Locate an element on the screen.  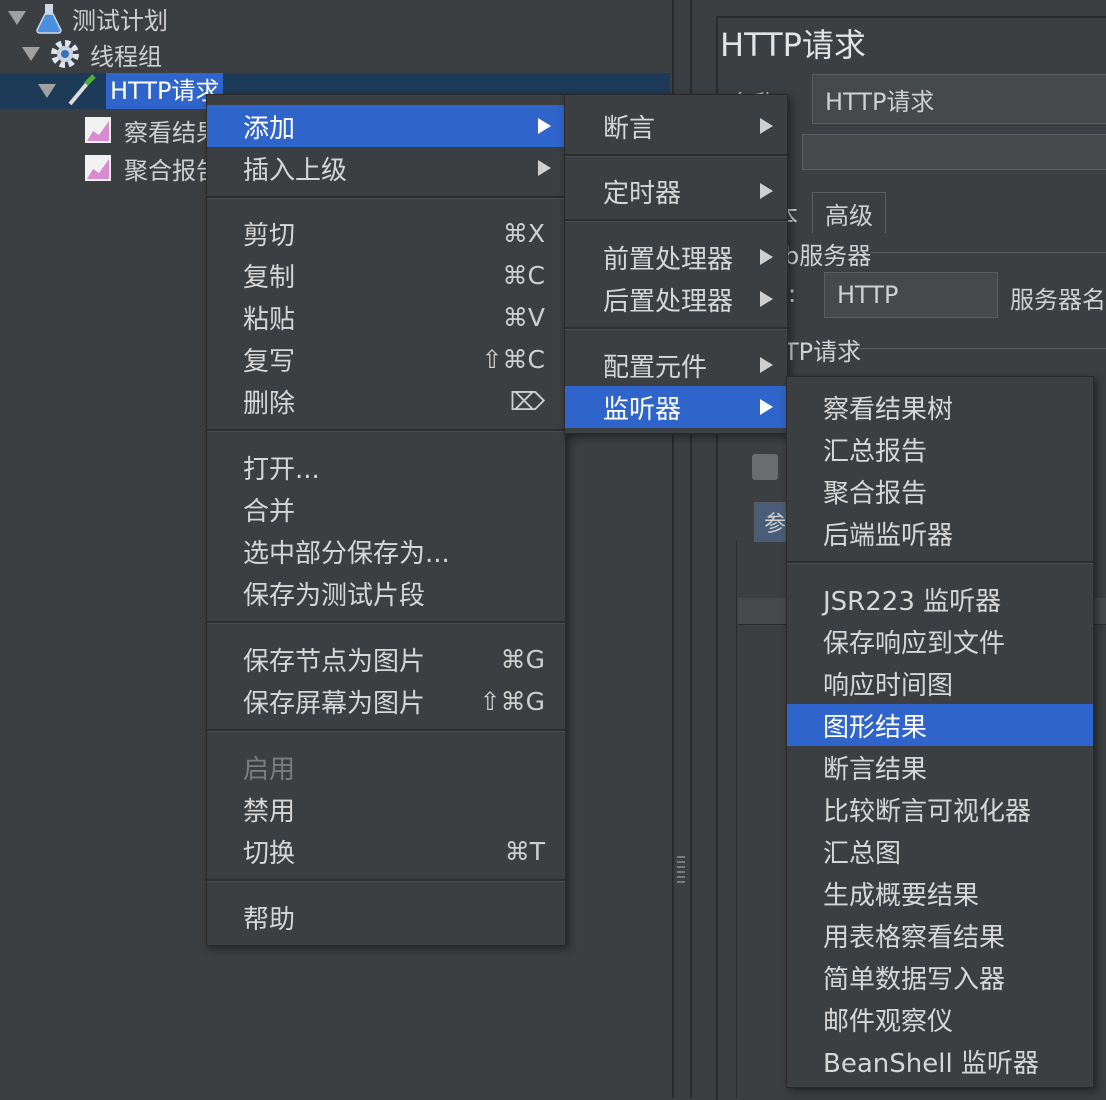
menu-item-view-results-tree: 察看结果树 is located at coordinates (940, 407).